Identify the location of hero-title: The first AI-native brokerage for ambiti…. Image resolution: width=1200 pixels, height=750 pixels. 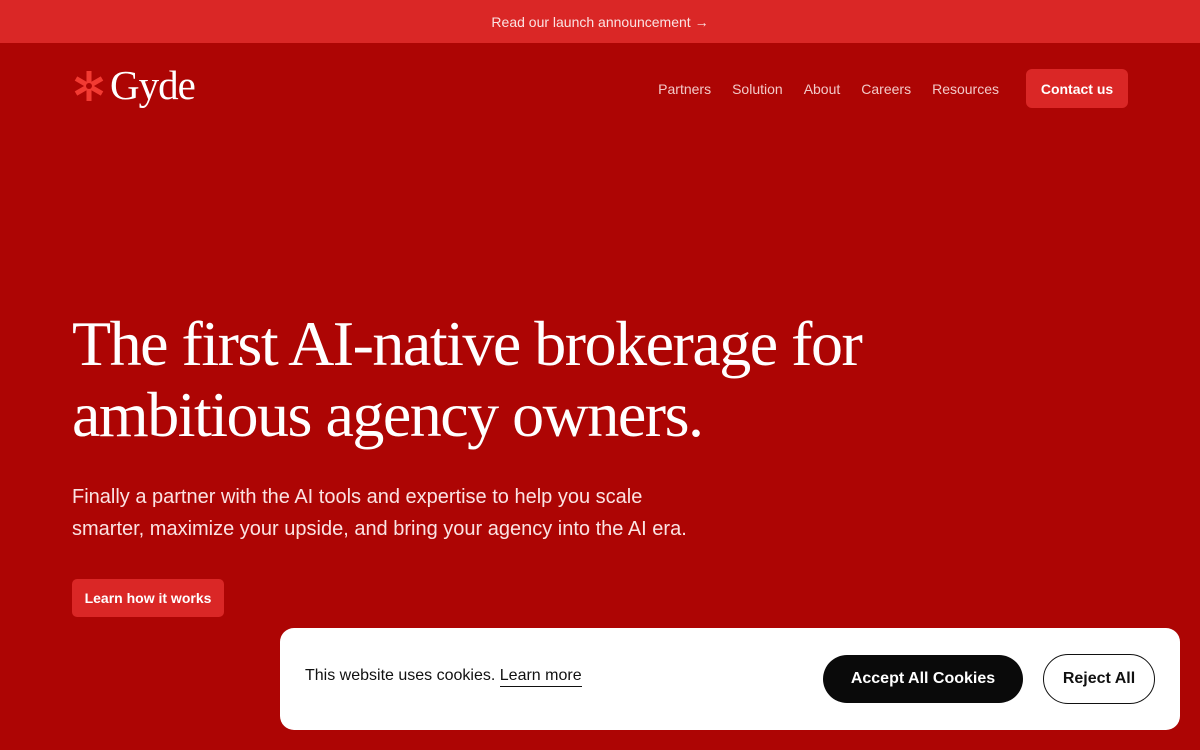
(522, 379).